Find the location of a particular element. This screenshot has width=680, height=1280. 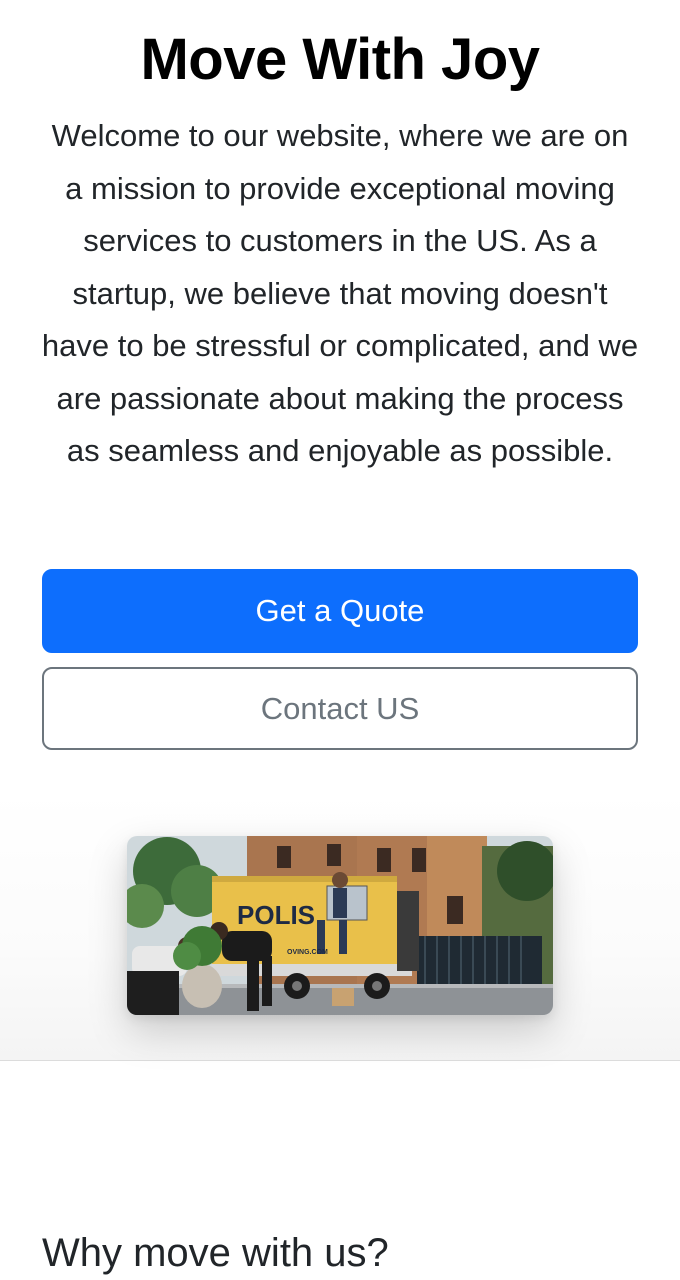

truck-brand-text: POLIS is located at coordinates (276, 915).